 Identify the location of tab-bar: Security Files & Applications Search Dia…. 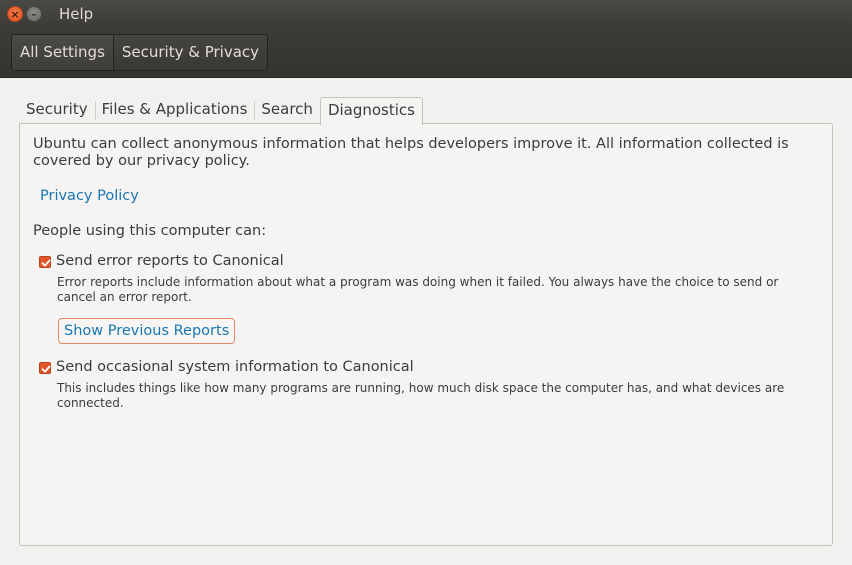
(221, 111).